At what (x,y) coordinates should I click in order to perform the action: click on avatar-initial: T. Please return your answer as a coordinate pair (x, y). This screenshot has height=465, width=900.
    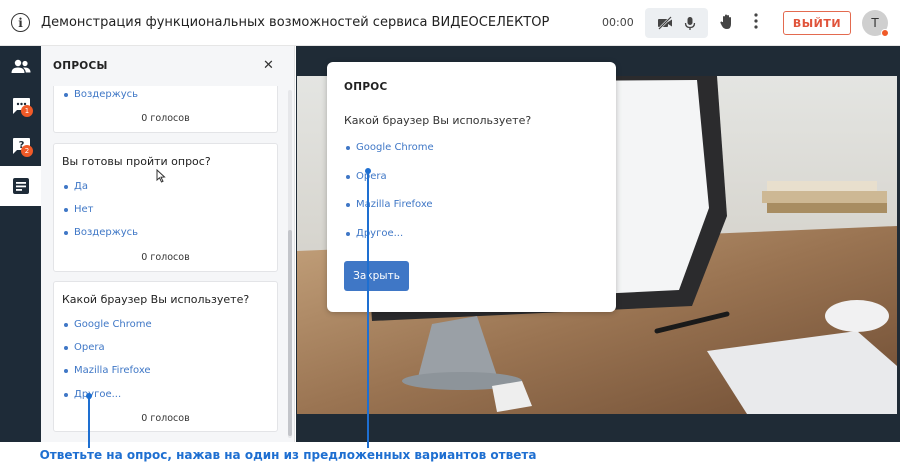
    Looking at the image, I should click on (875, 23).